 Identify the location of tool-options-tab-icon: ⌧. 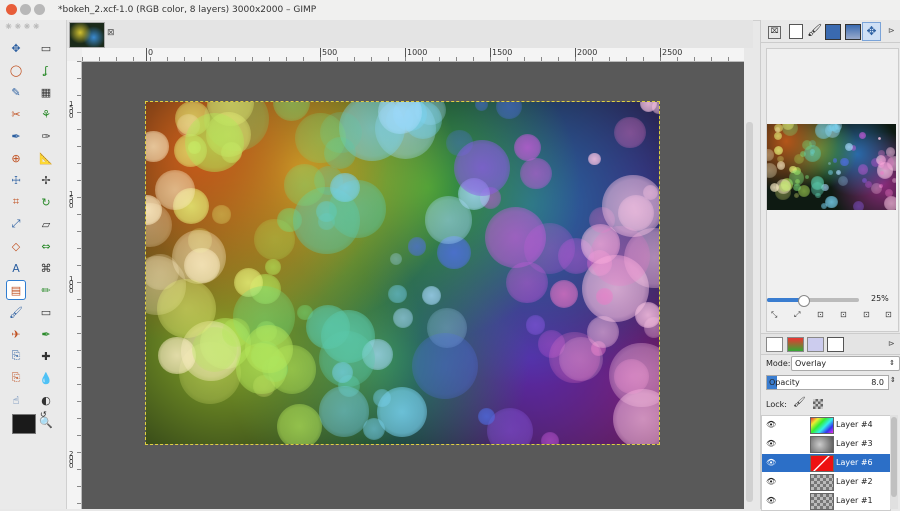
(774, 32).